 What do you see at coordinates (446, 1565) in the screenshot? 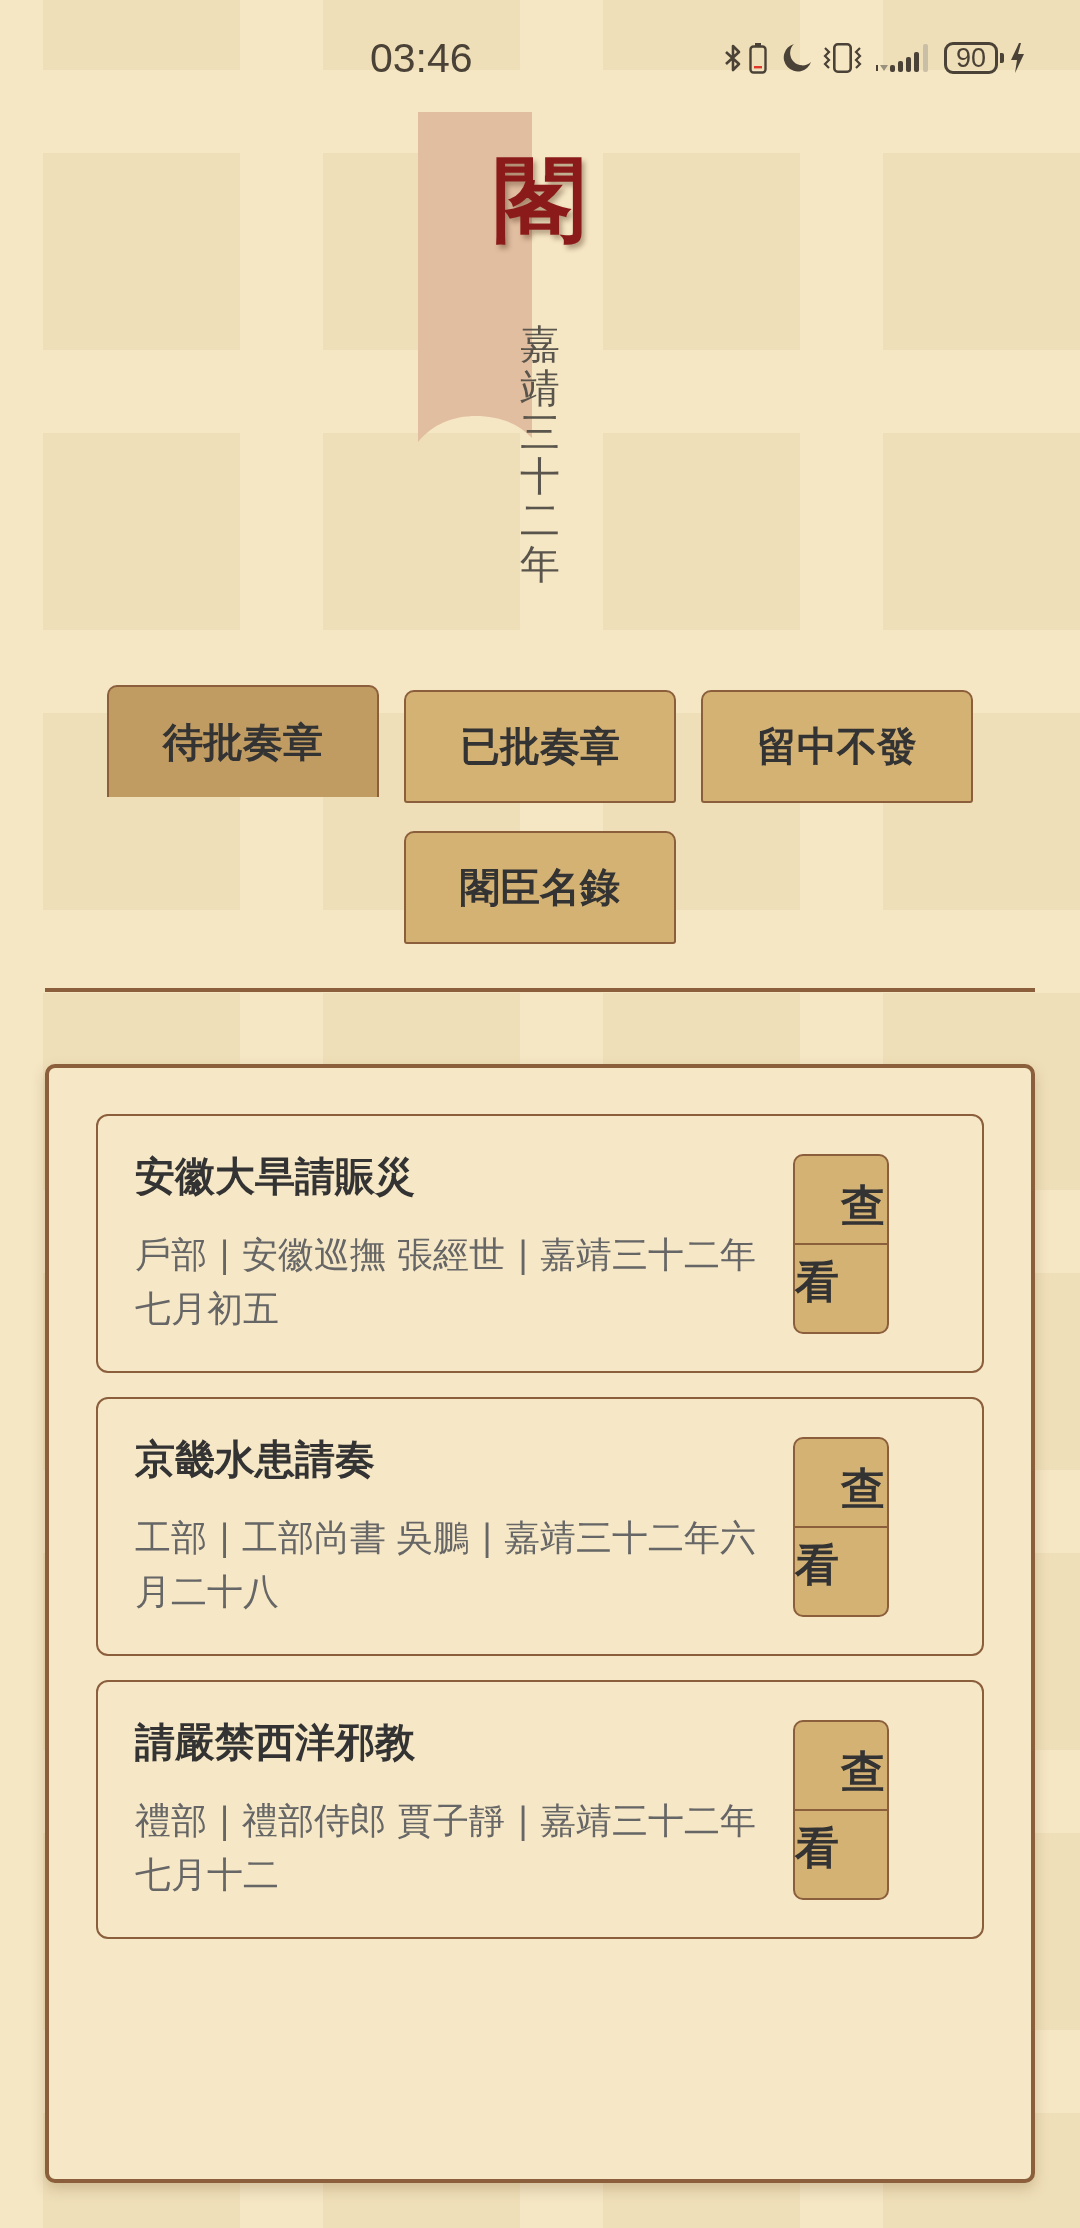
I see `memorial-meta: 工部 | 工部尚書 吳鵬 | 嘉靖三十二年六月二十八` at bounding box center [446, 1565].